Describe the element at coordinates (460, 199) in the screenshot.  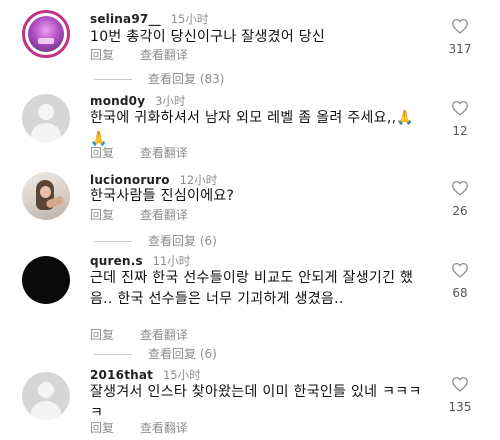
I see `like-button: 26` at that location.